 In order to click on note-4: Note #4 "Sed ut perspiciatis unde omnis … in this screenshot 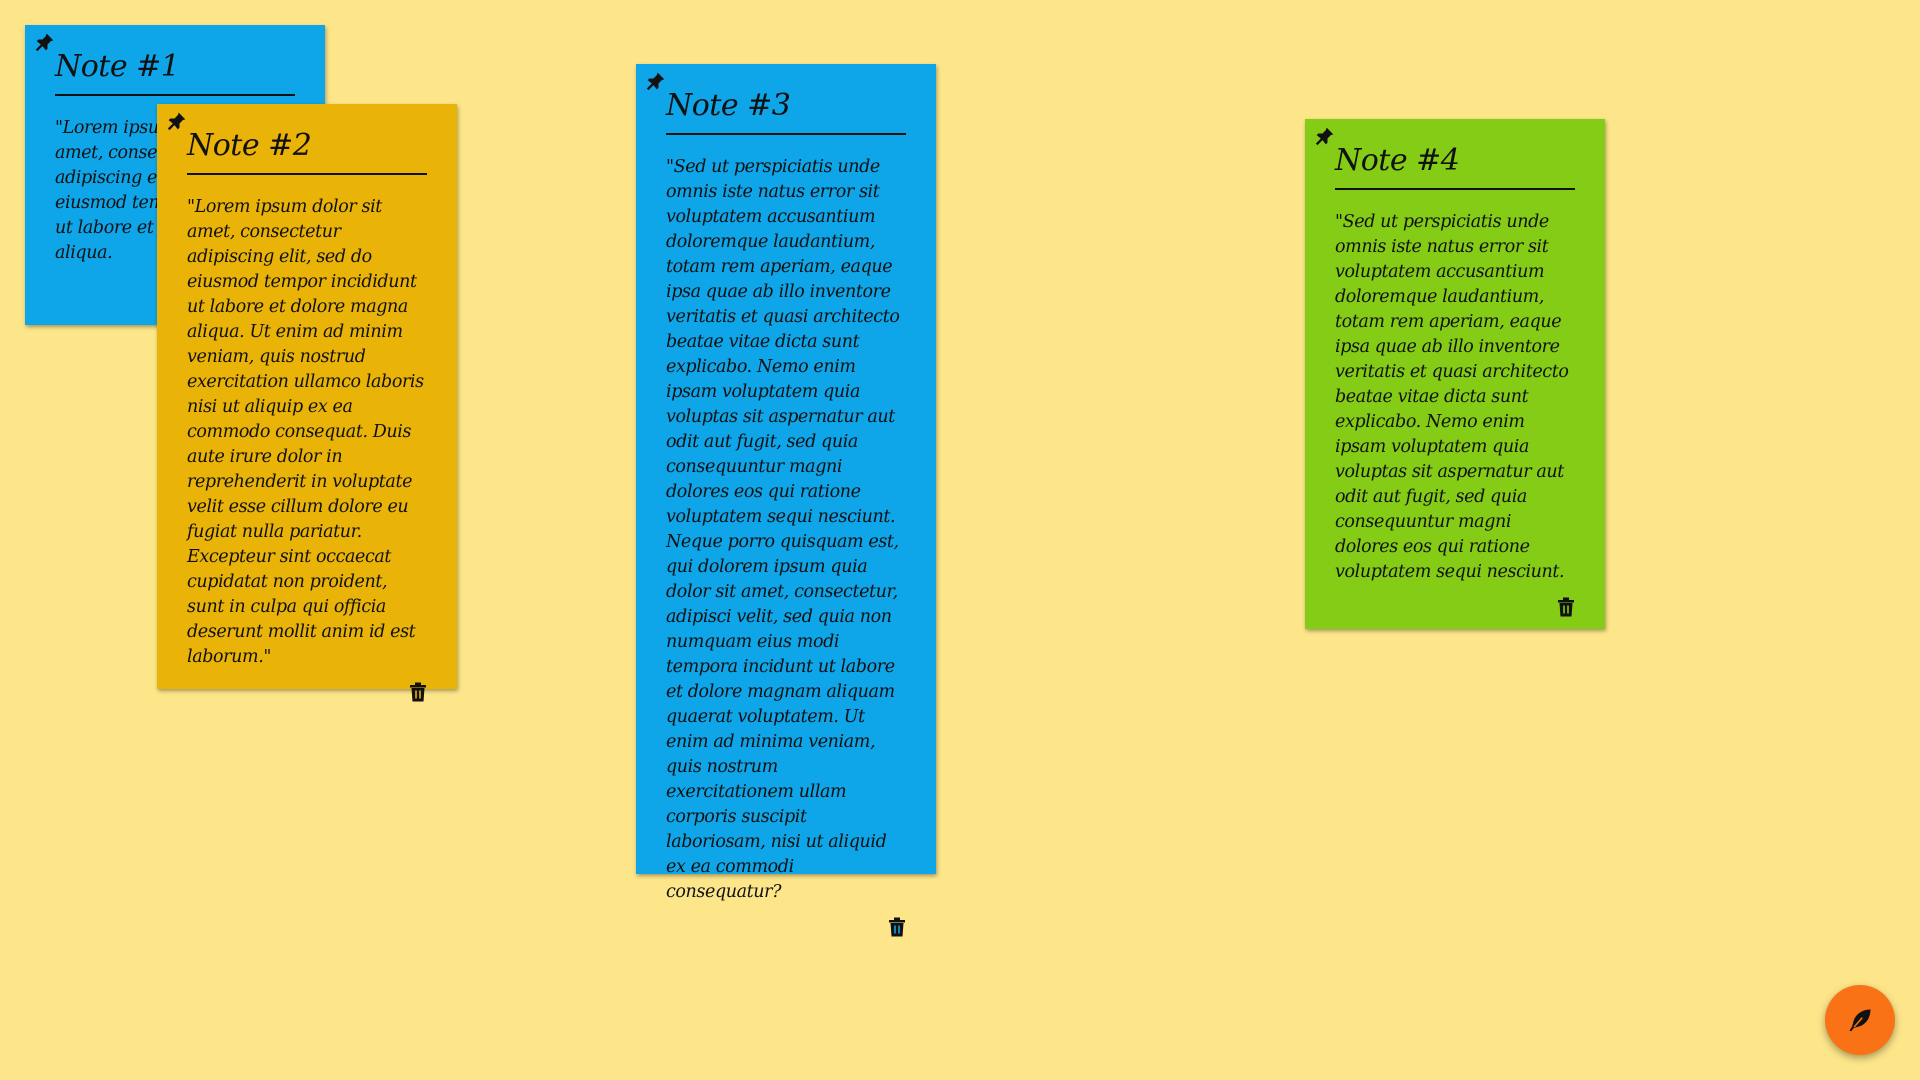, I will do `click(1455, 374)`.